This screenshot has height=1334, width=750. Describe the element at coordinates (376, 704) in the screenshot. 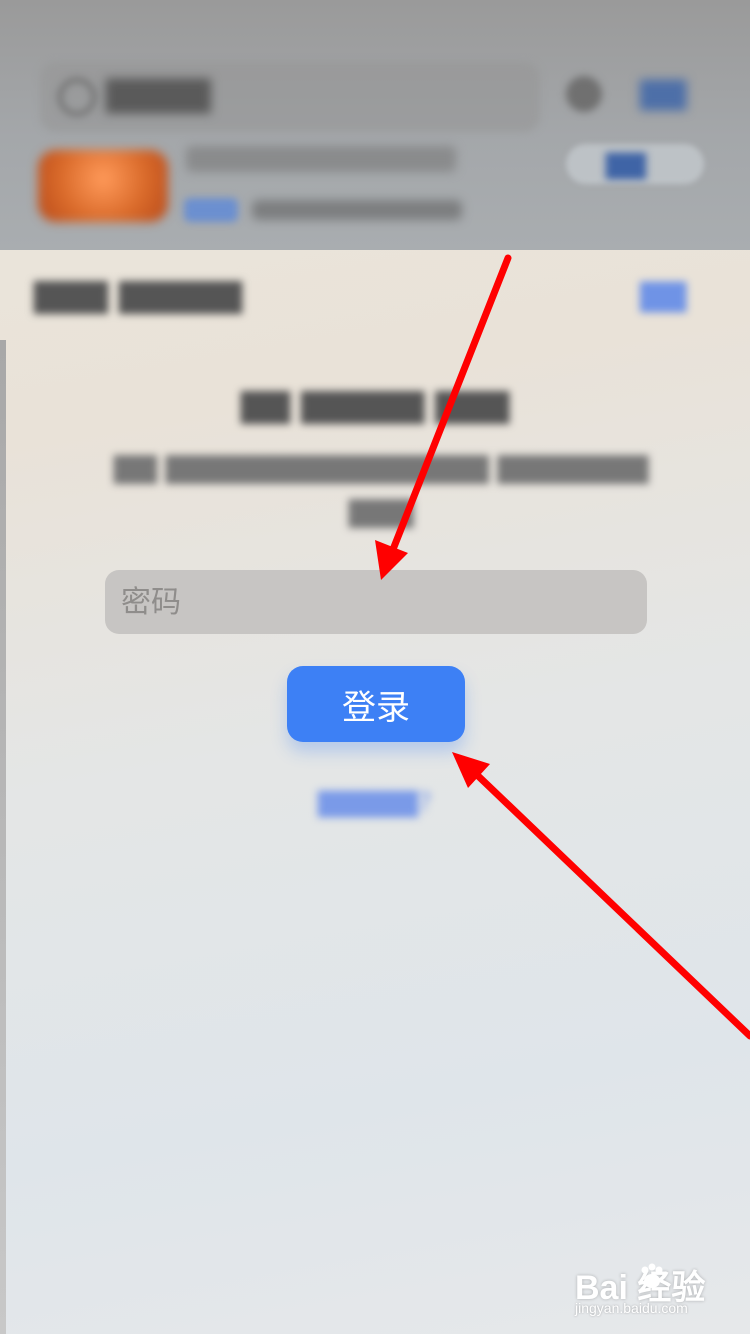

I see `login-button: 登录` at that location.